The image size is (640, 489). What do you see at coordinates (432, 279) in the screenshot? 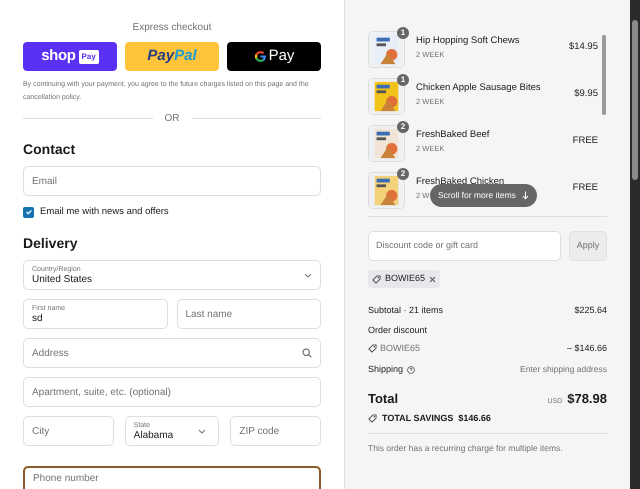
I see `close-icon` at bounding box center [432, 279].